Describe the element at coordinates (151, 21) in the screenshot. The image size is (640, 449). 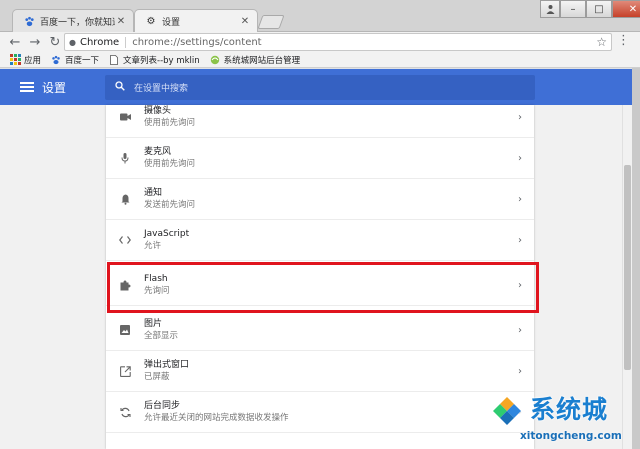
I see `gear-icon: ⚙` at that location.